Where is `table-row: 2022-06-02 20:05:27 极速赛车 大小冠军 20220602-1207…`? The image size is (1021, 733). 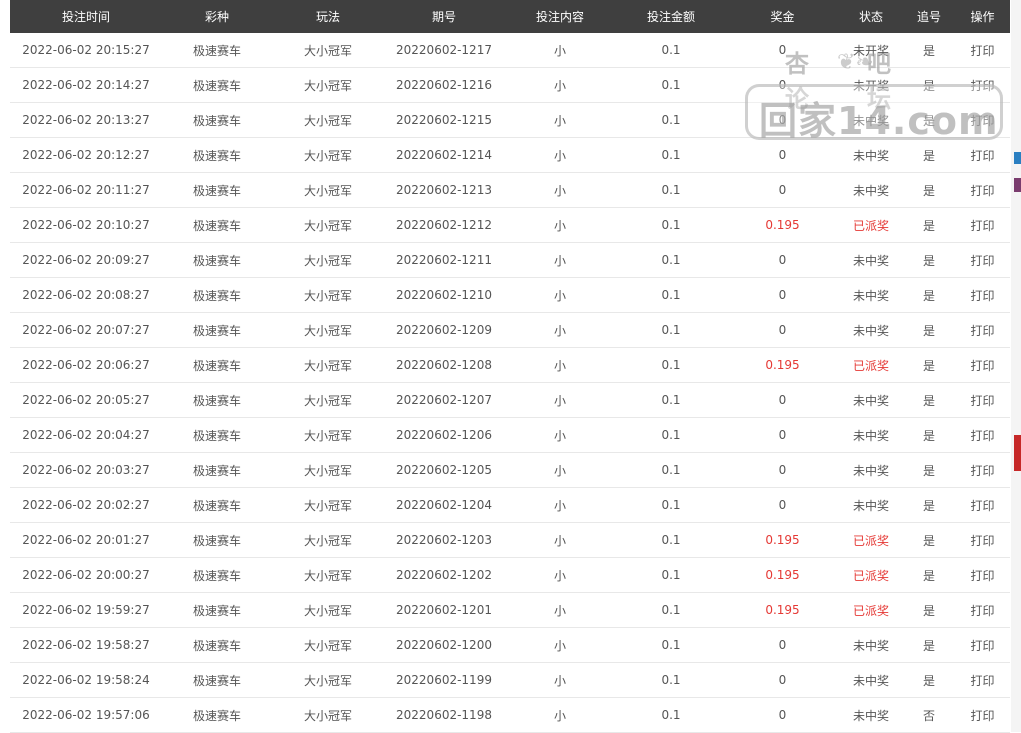 table-row: 2022-06-02 20:05:27 极速赛车 大小冠军 20220602-1207… is located at coordinates (510, 400).